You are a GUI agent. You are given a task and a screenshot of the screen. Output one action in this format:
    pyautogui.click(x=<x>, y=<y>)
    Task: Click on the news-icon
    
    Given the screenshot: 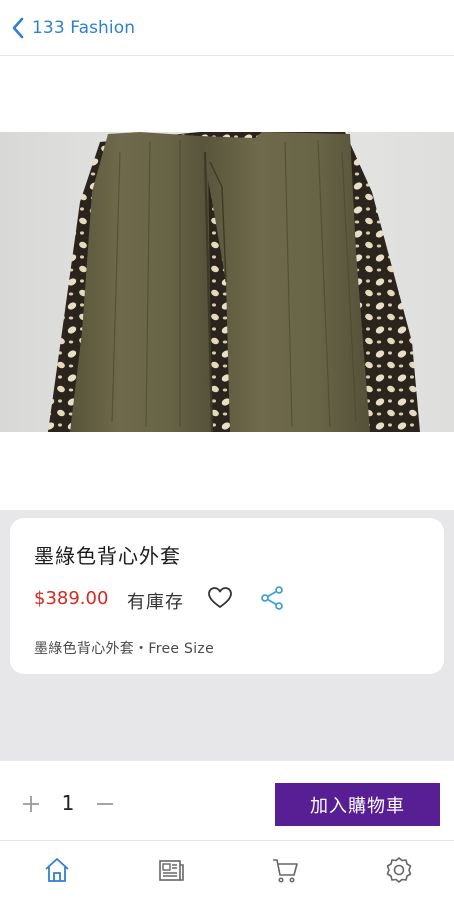 What is the action you would take?
    pyautogui.click(x=171, y=870)
    